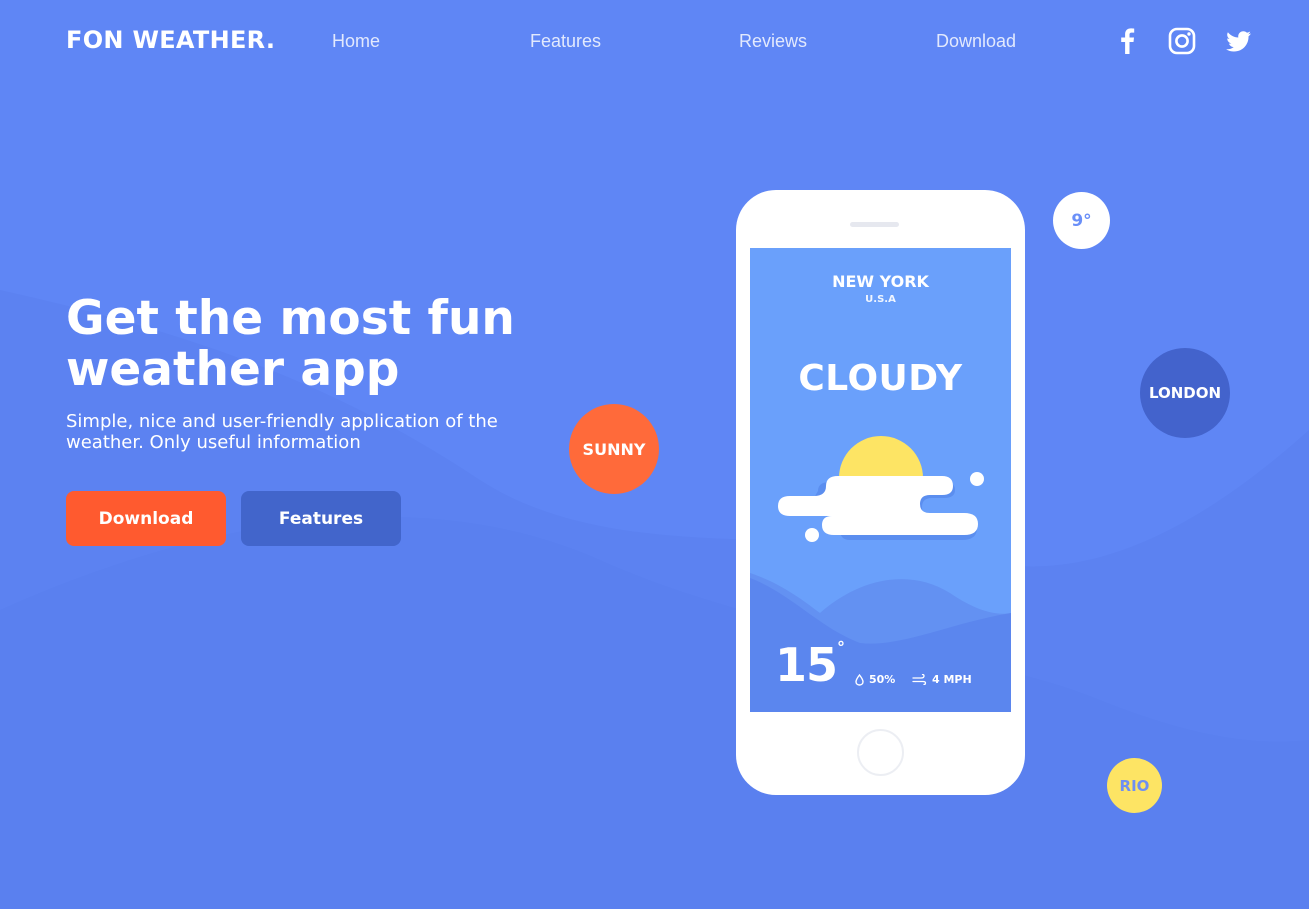 This screenshot has height=909, width=1309. Describe the element at coordinates (882, 679) in the screenshot. I see `humidity-value: 50%` at that location.